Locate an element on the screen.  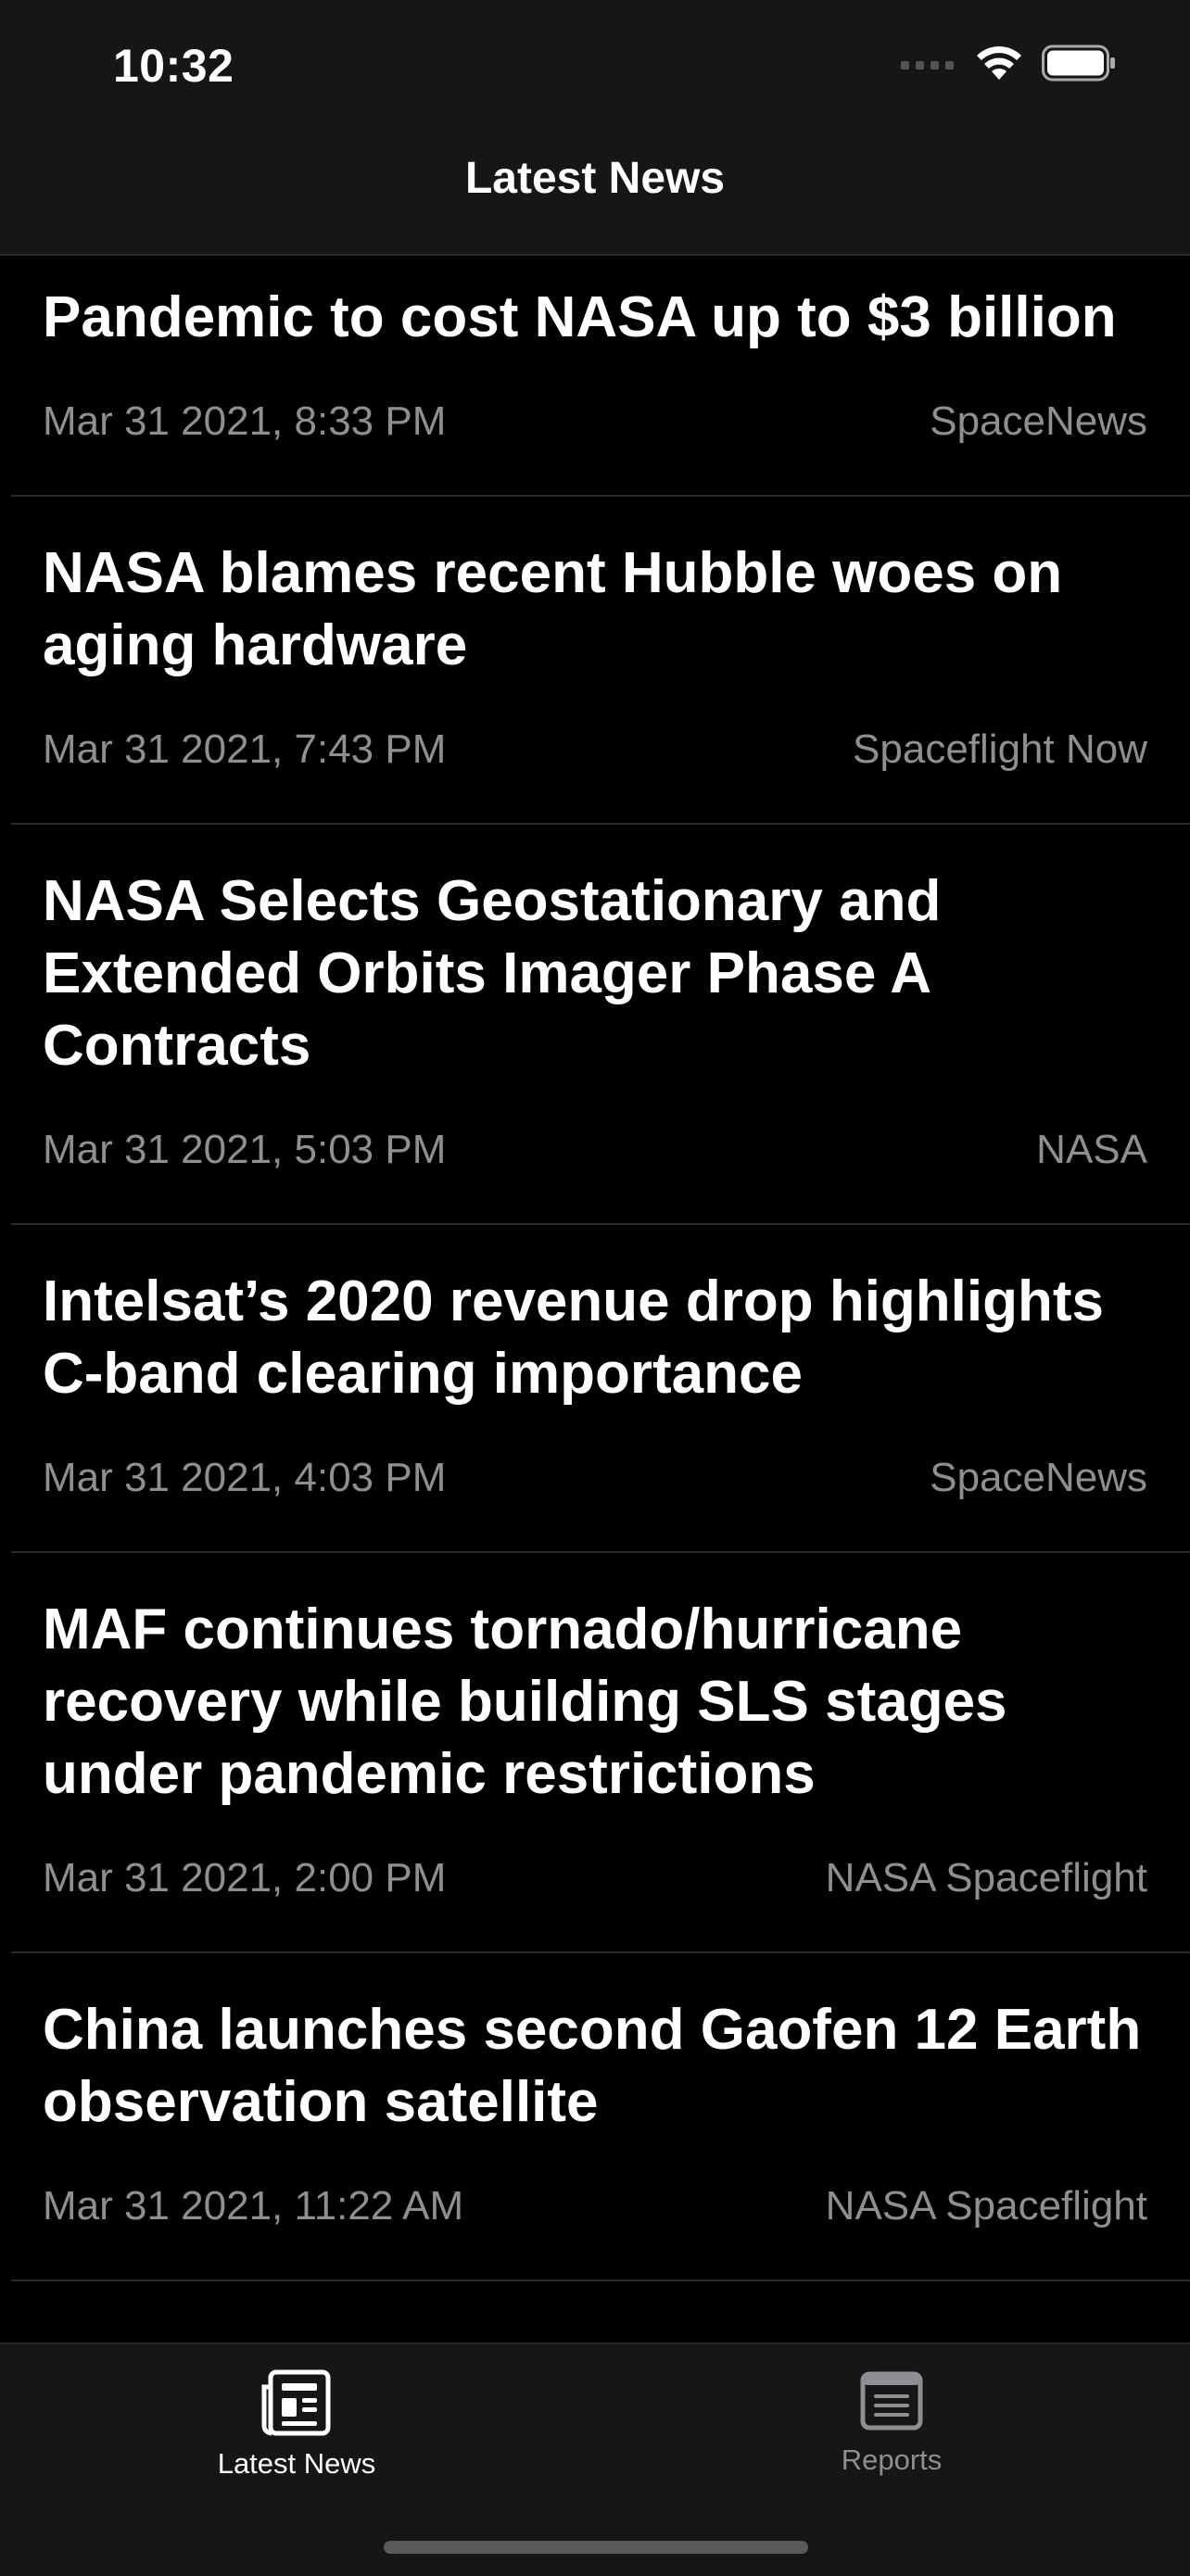
newspaper-icon is located at coordinates (297, 2405).